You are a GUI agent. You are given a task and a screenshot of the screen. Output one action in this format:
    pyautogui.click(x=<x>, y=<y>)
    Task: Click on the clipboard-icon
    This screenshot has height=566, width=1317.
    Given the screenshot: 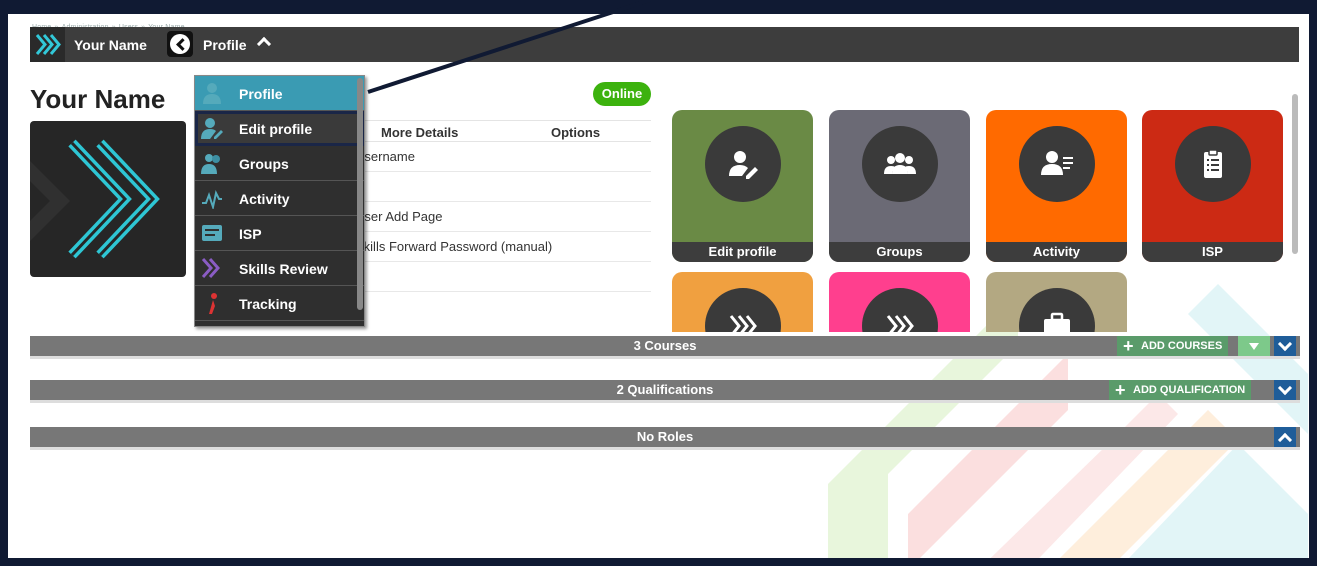 What is the action you would take?
    pyautogui.click(x=1213, y=163)
    